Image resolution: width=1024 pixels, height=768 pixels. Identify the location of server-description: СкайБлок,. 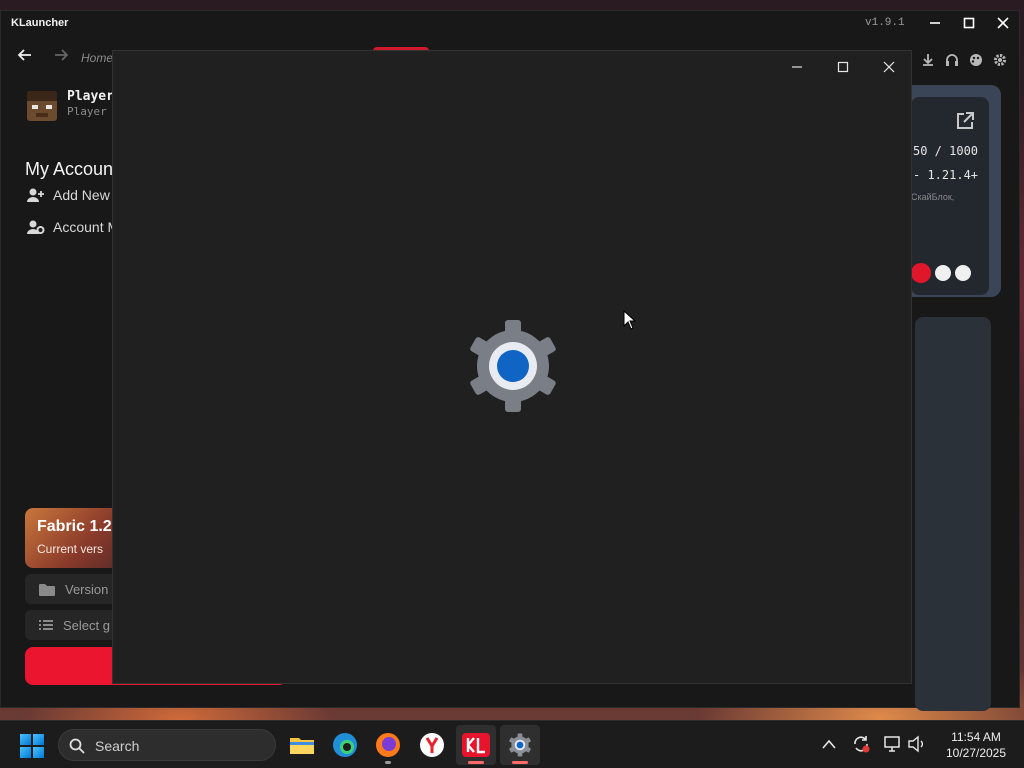
(933, 197).